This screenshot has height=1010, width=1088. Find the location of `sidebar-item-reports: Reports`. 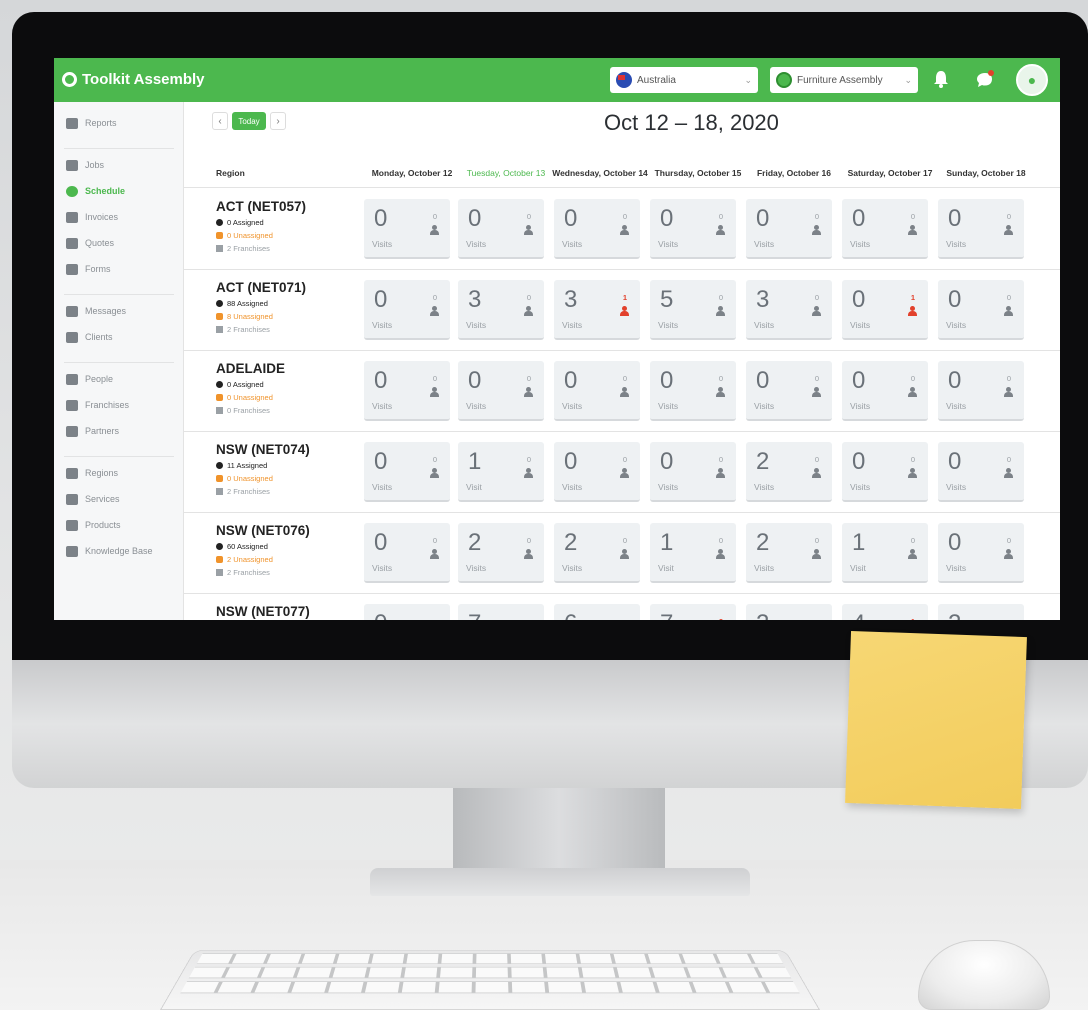

sidebar-item-reports: Reports is located at coordinates (85, 123).